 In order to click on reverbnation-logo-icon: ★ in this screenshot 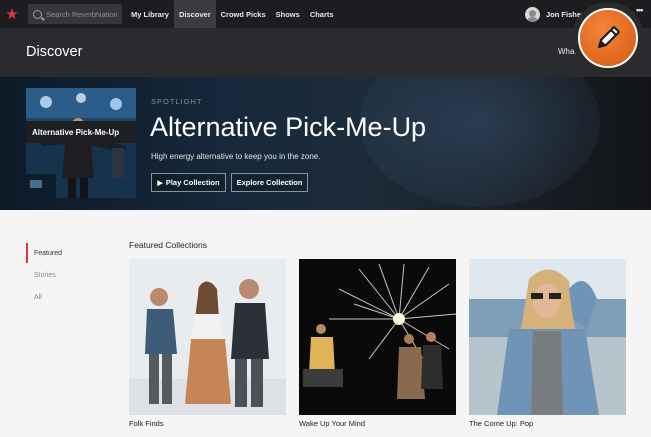, I will do `click(12, 14)`.